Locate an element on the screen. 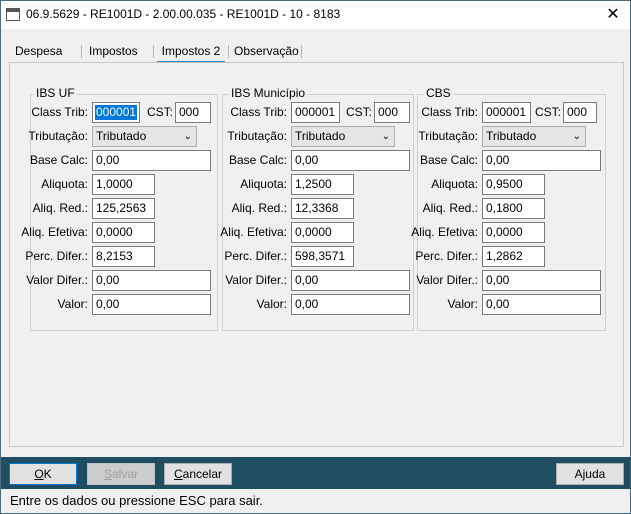 Image resolution: width=631 pixels, height=514 pixels. ok-accel: O is located at coordinates (39, 474).